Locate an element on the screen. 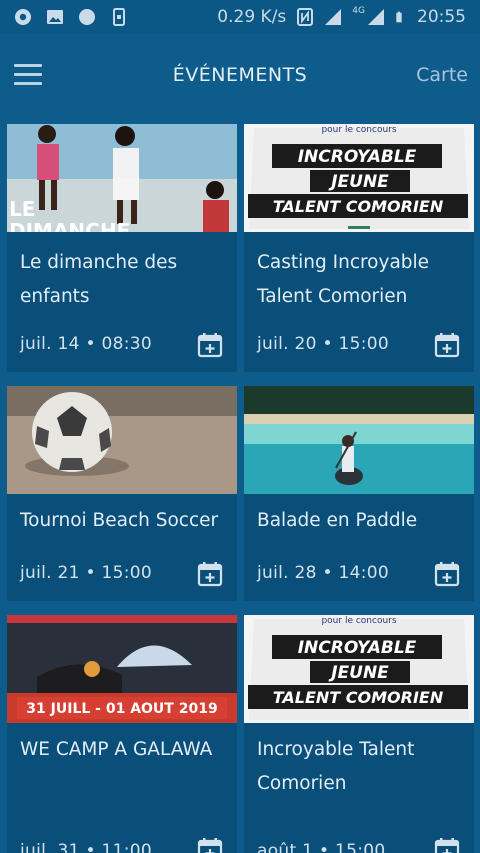 The height and width of the screenshot is (853, 480). event-card: Balade en Paddle juil. 28 • 14:00 is located at coordinates (359, 493).